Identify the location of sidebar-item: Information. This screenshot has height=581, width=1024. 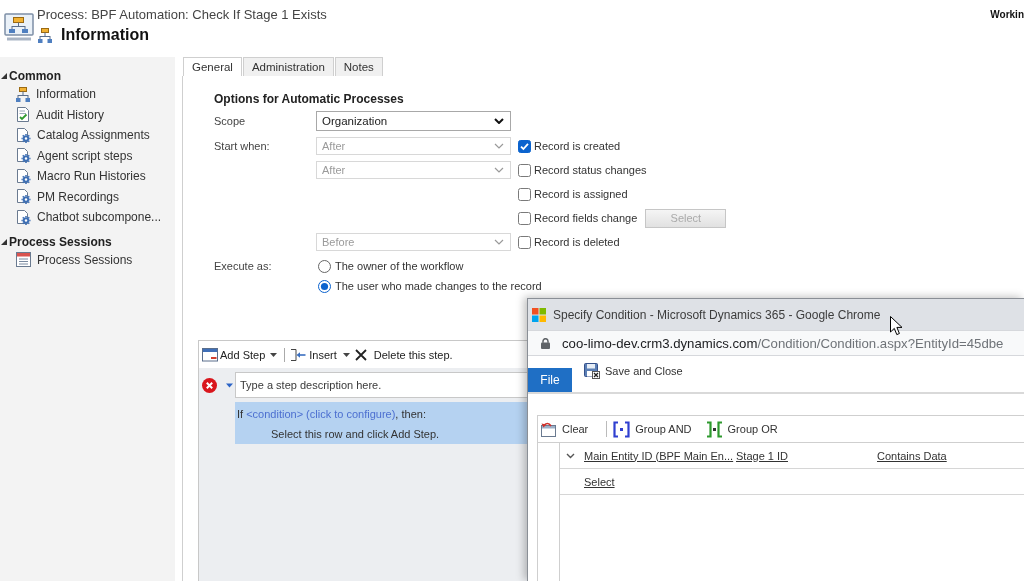
(56, 94).